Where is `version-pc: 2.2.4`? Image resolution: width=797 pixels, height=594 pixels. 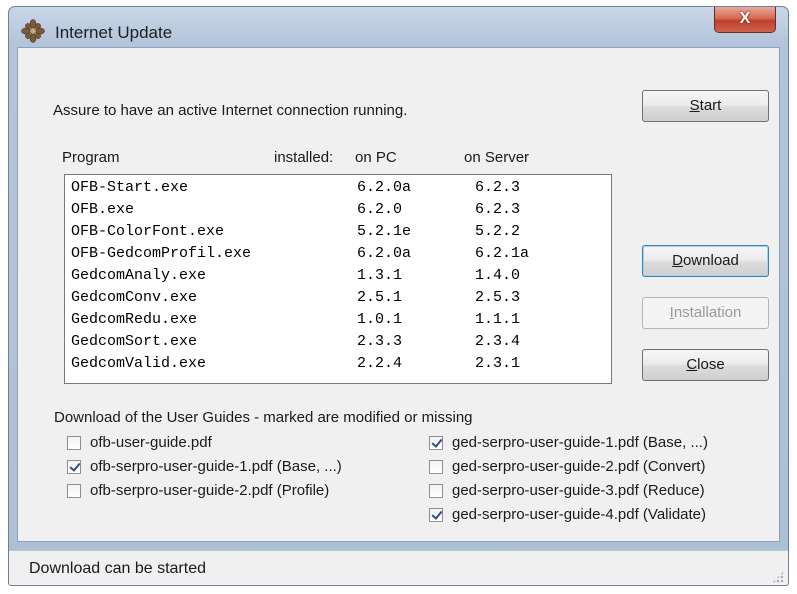
version-pc: 2.2.4 is located at coordinates (380, 363).